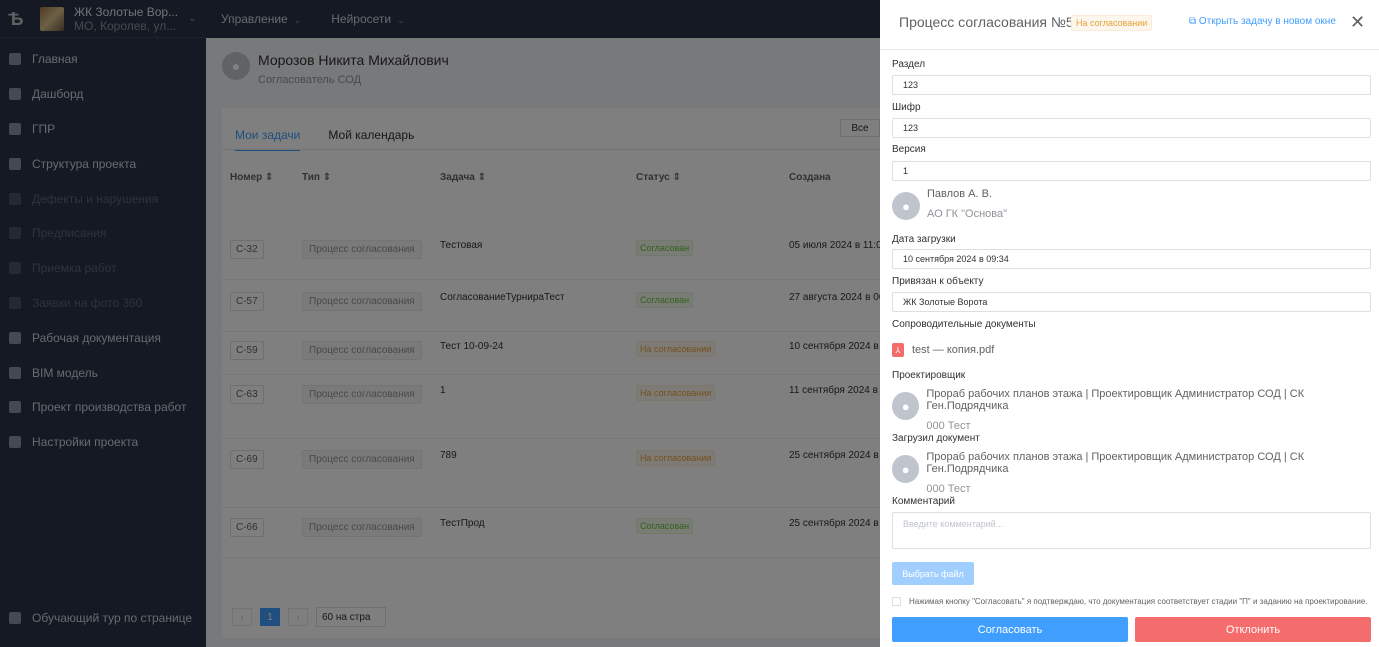  I want to click on uploader-avatar: ●, so click(906, 469).